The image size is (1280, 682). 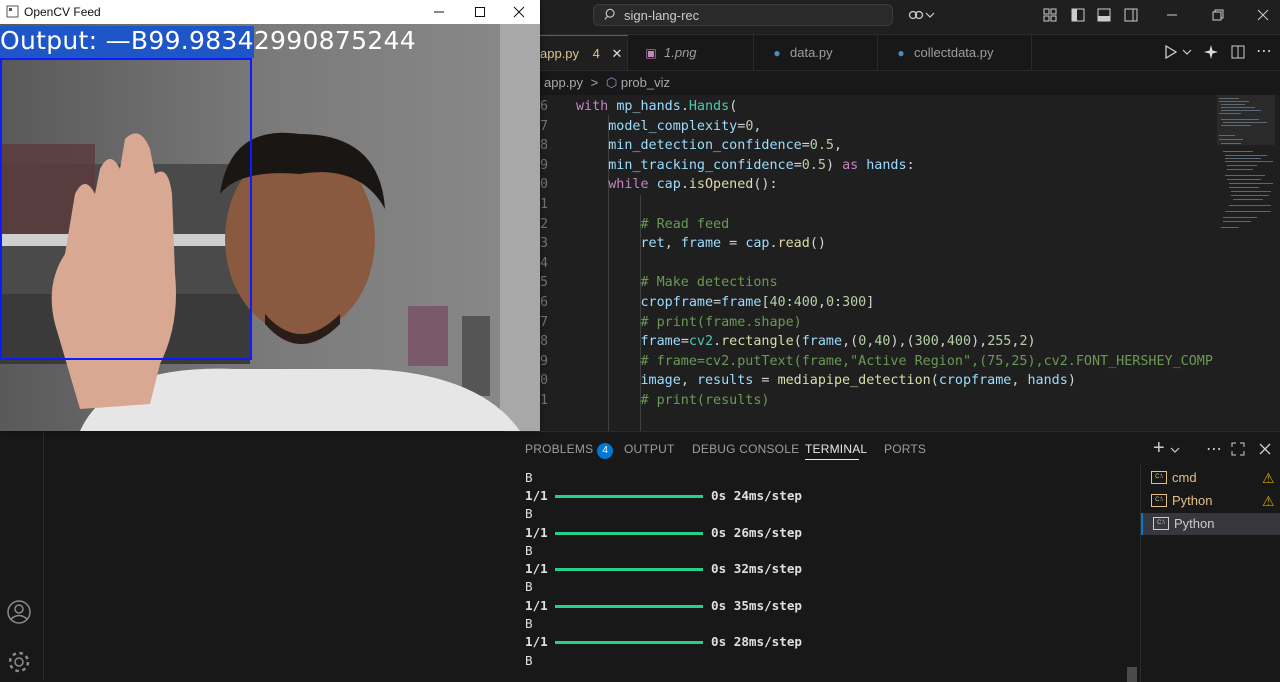 I want to click on maximize-panel-icon, so click(x=1238, y=449).